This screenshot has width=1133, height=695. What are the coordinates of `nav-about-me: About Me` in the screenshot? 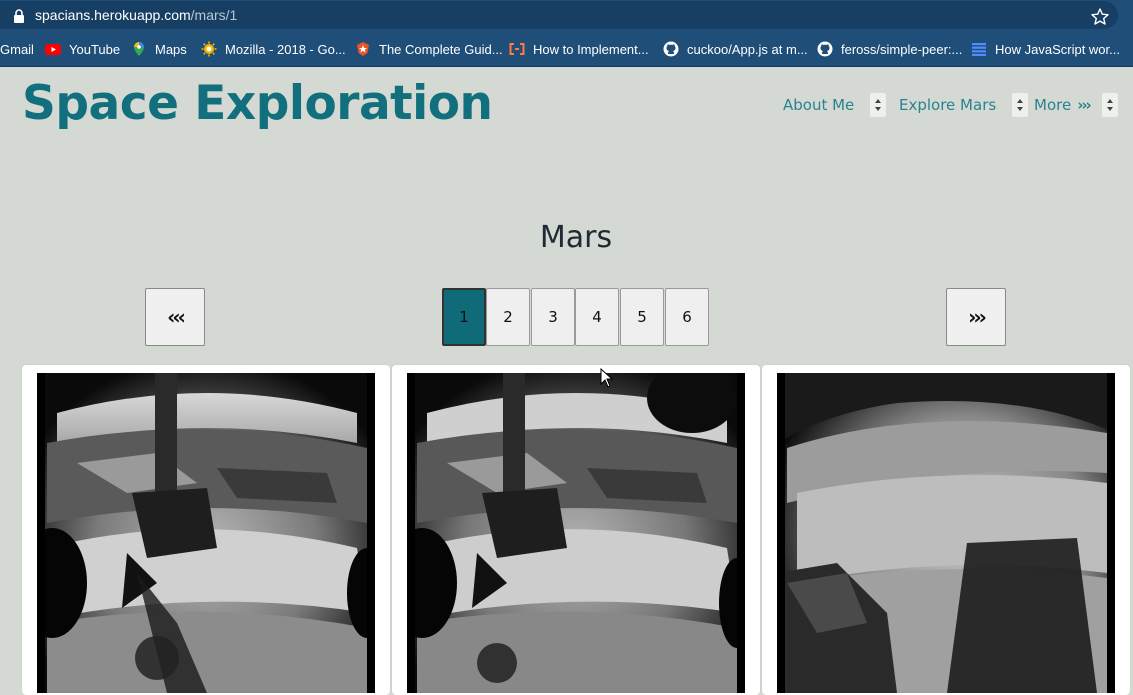 It's located at (835, 105).